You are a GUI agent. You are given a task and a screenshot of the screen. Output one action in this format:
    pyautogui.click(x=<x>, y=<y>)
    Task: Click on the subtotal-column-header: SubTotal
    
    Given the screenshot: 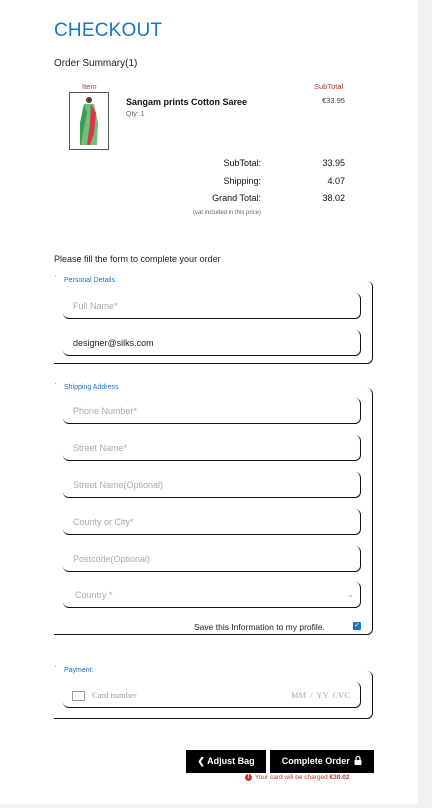 What is the action you would take?
    pyautogui.click(x=329, y=86)
    